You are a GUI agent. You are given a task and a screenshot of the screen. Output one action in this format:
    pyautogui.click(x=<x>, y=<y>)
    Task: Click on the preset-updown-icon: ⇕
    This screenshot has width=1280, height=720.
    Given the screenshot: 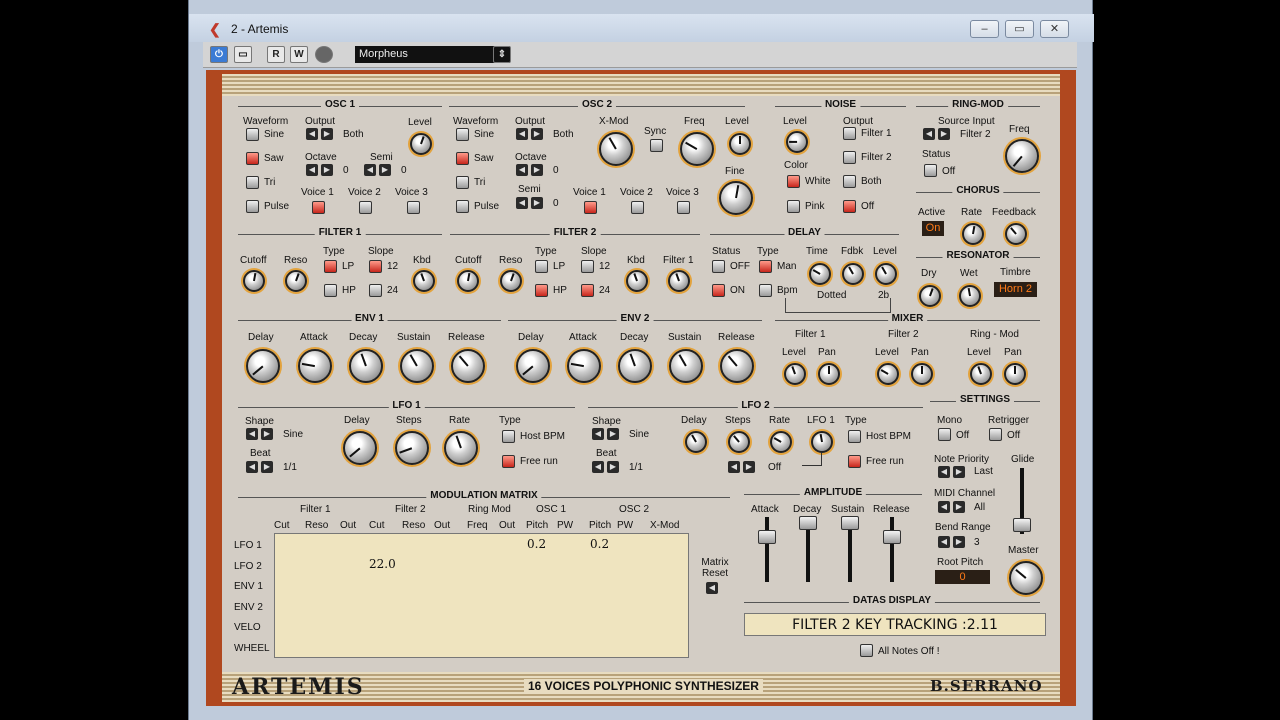 What is the action you would take?
    pyautogui.click(x=502, y=54)
    